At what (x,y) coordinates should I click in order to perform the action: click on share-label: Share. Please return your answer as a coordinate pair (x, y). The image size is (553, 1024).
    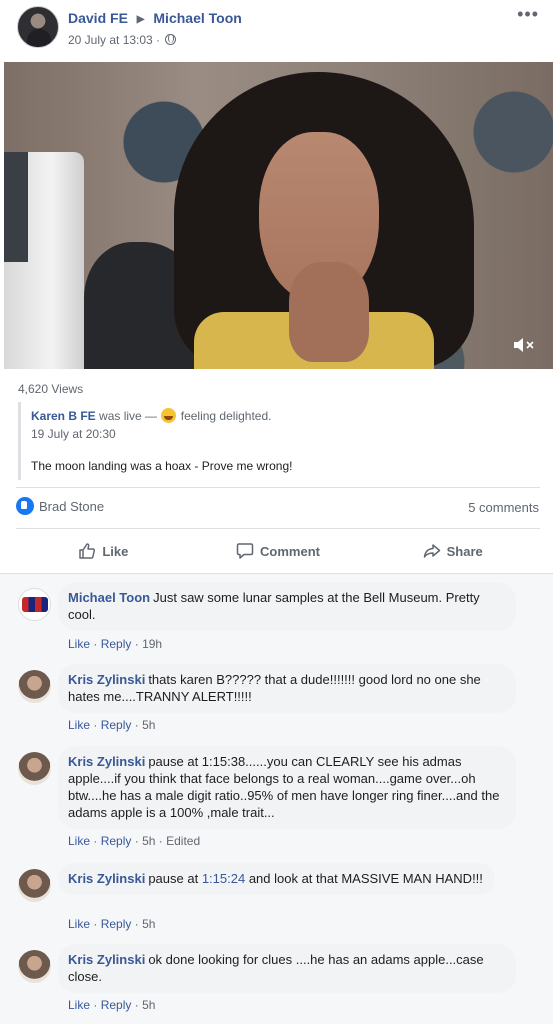
    Looking at the image, I should click on (464, 551).